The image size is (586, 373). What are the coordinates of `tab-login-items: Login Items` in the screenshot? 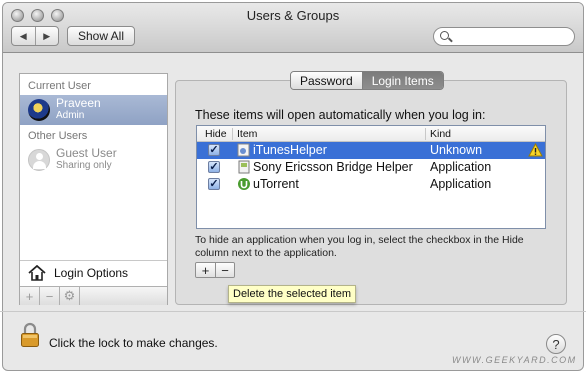 It's located at (402, 80).